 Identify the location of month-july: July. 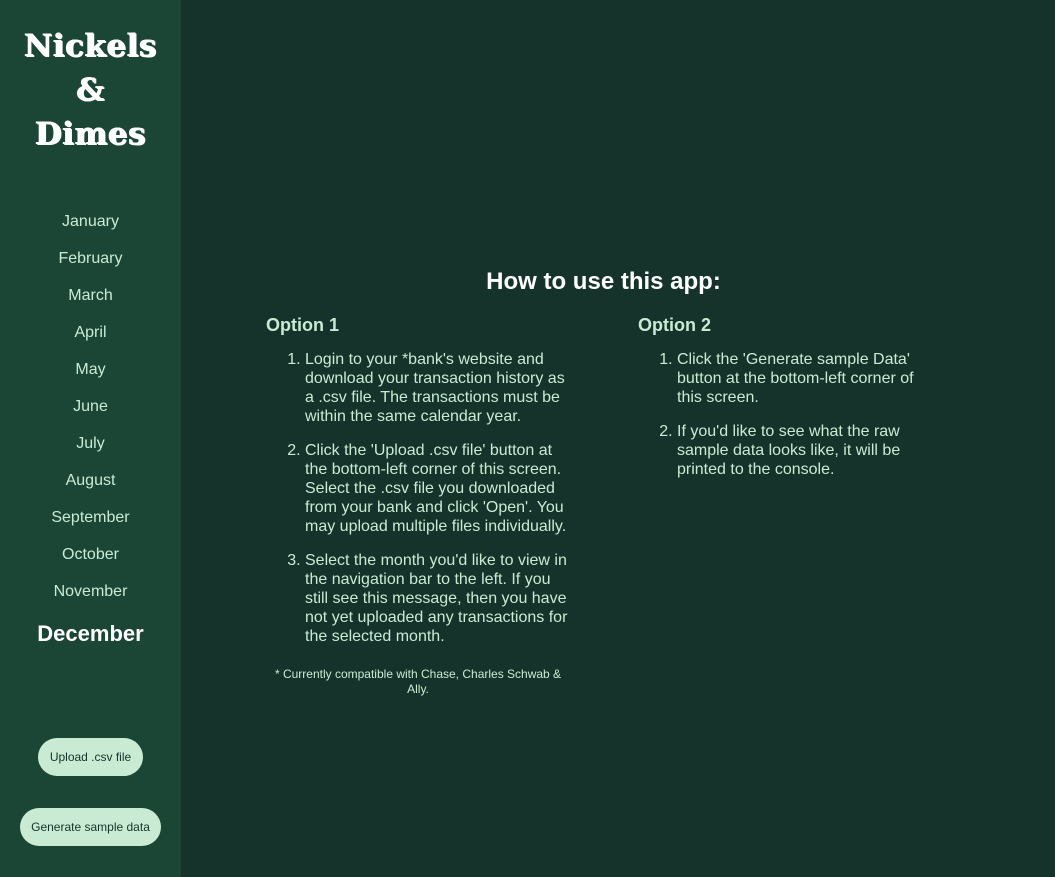
(90, 443).